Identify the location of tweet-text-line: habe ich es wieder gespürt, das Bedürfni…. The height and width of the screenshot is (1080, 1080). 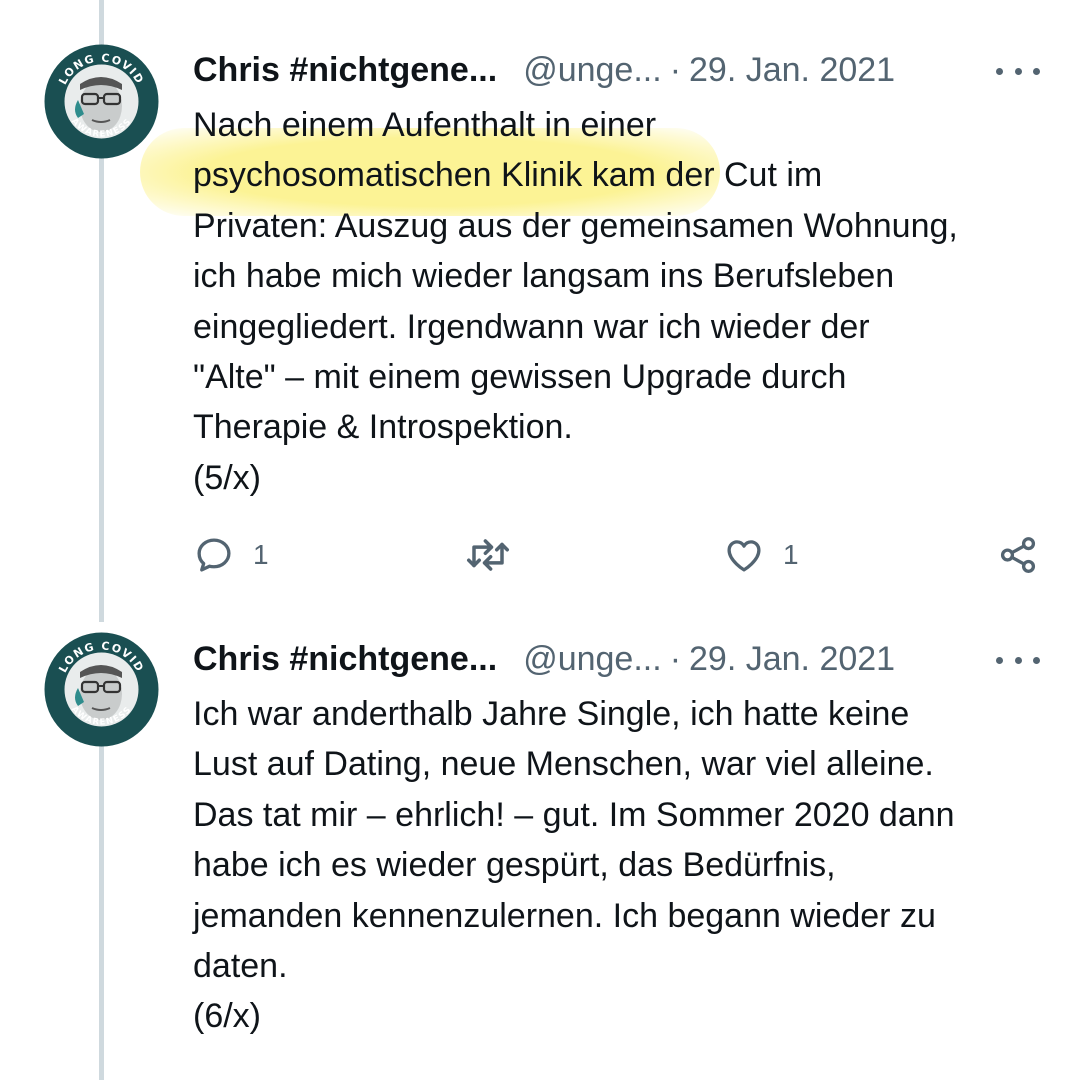
(514, 865).